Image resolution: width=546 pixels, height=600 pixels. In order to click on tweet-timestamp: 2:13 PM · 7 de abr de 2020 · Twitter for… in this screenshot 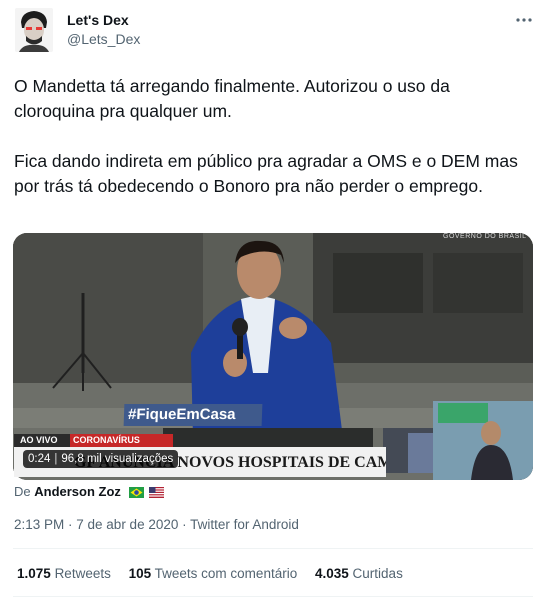, I will do `click(156, 524)`.